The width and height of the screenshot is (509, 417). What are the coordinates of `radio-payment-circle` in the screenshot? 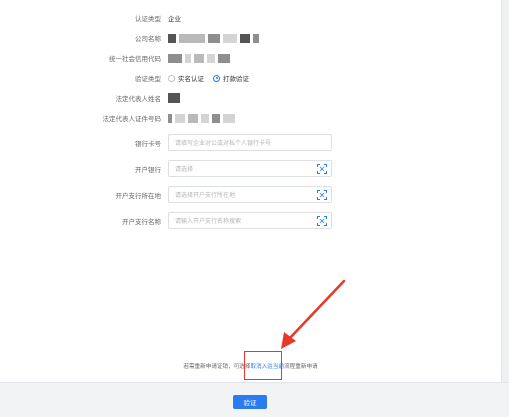 It's located at (216, 78).